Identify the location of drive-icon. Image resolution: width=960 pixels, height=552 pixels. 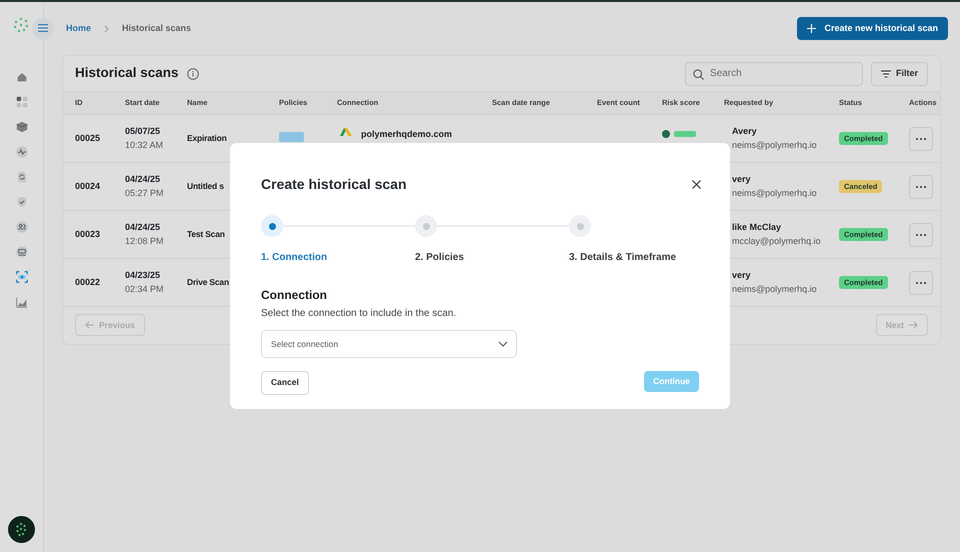
(345, 132).